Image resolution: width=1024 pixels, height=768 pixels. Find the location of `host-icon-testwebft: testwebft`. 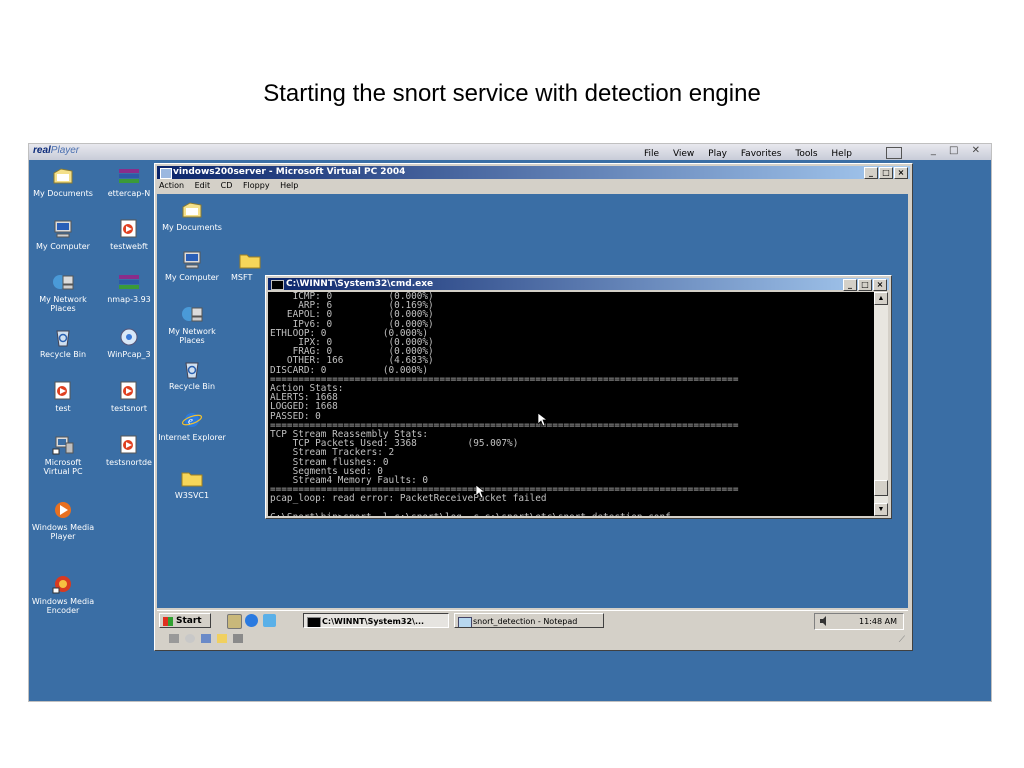

host-icon-testwebft: testwebft is located at coordinates (129, 235).